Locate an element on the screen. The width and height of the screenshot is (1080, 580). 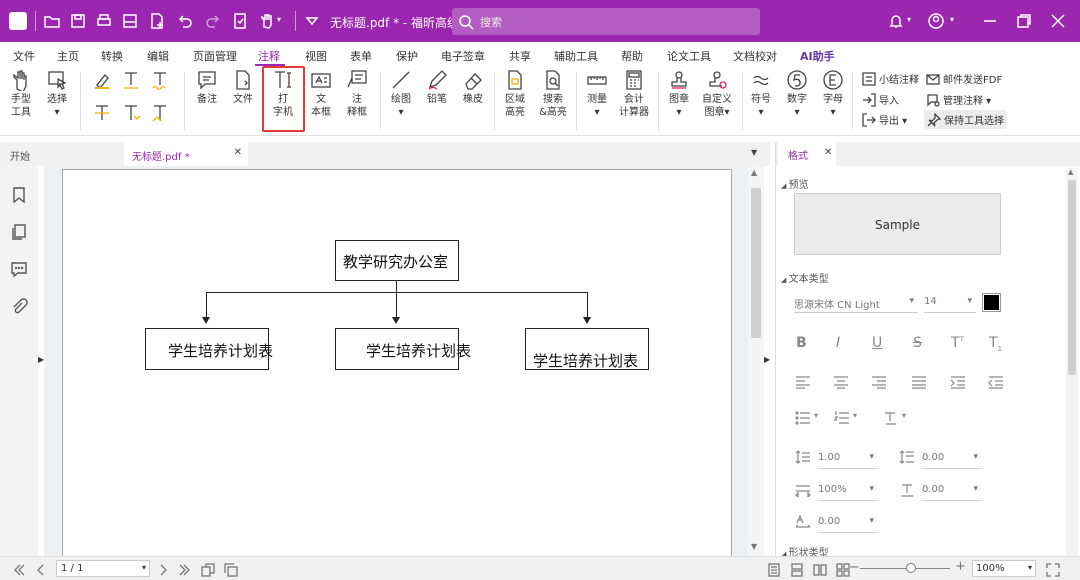
bold-button: B is located at coordinates (801, 343).